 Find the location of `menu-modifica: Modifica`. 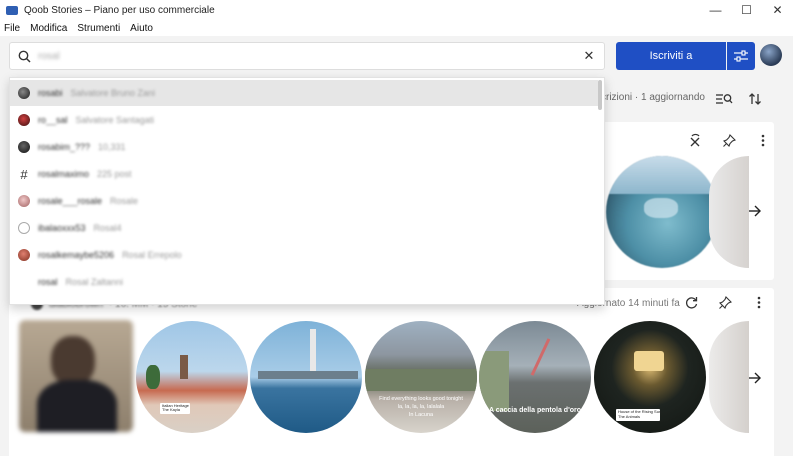

menu-modifica: Modifica is located at coordinates (48, 28).